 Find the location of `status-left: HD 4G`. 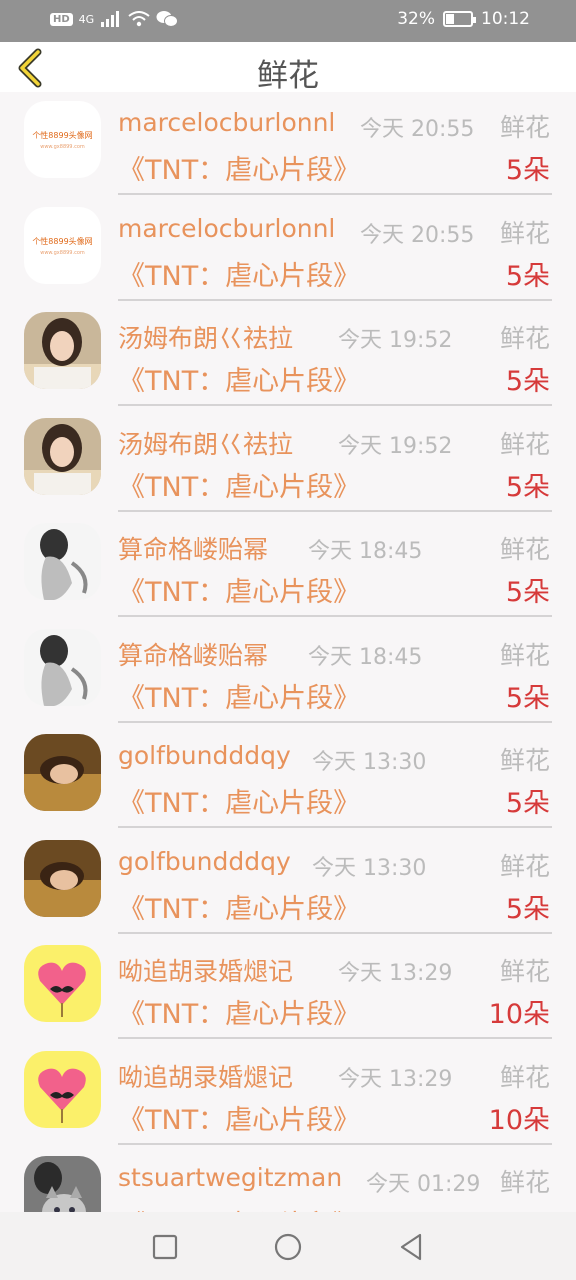

status-left: HD 4G is located at coordinates (114, 19).